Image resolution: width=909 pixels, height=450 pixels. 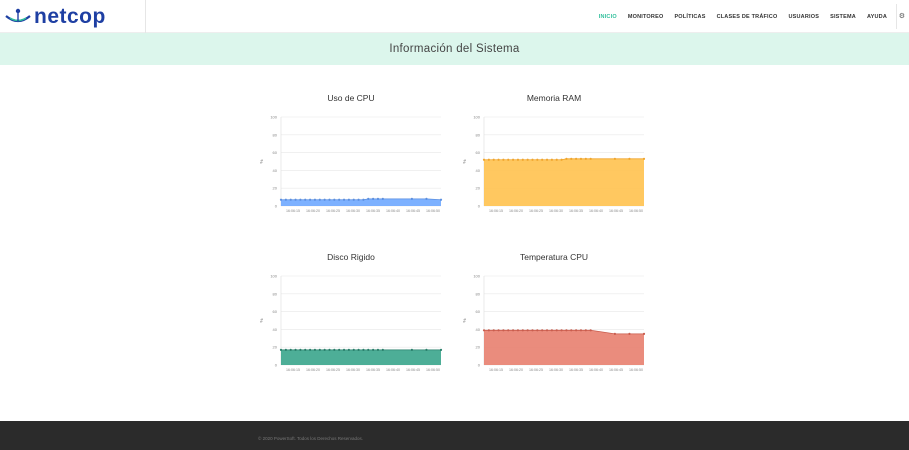 I want to click on nav-item-ayuda: AYUDA, so click(x=877, y=17).